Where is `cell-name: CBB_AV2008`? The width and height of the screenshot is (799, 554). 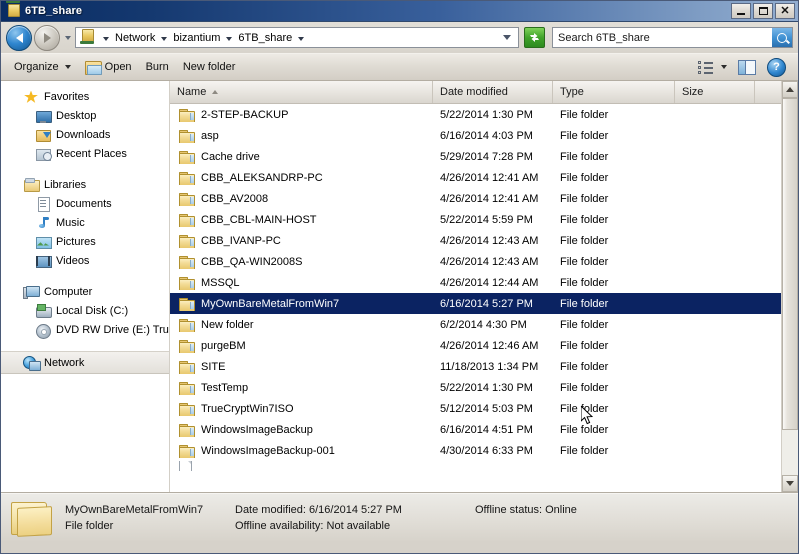 cell-name: CBB_AV2008 is located at coordinates (301, 199).